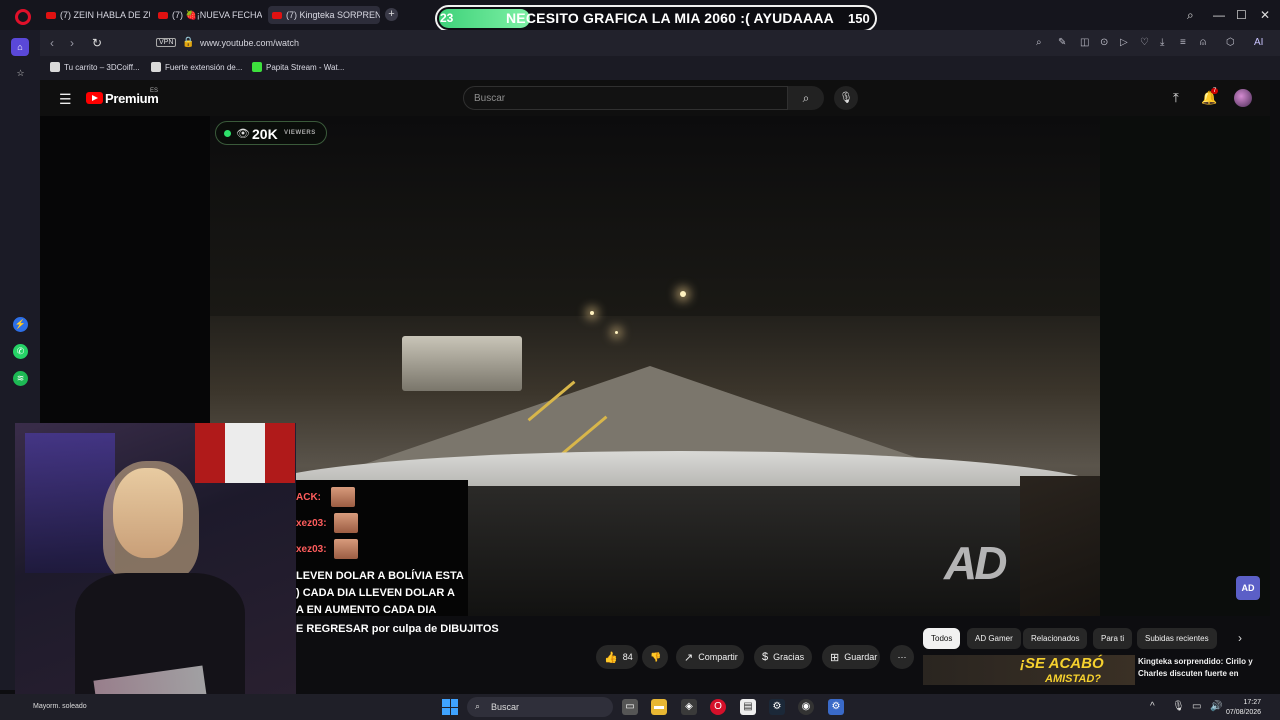  Describe the element at coordinates (630, 707) in the screenshot. I see `task-view-icon: ▭` at that location.